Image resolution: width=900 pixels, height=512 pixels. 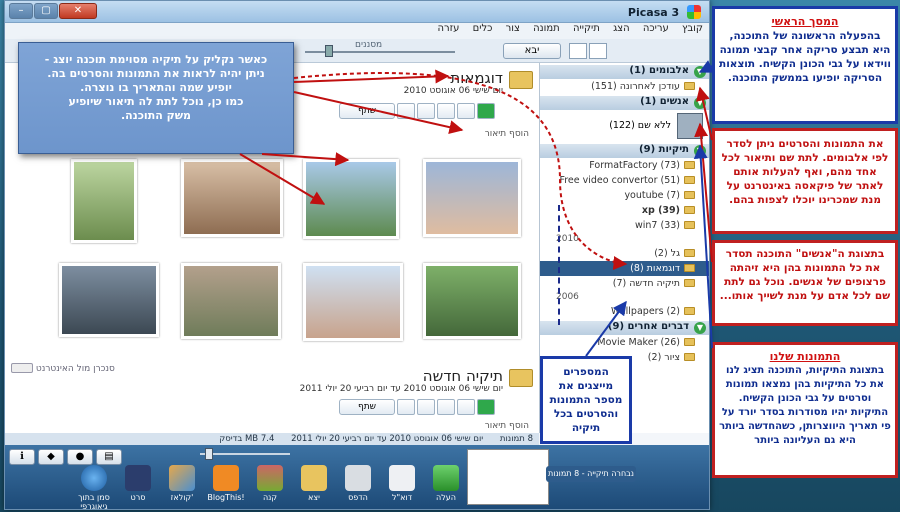 What do you see at coordinates (80, 457) in the screenshot?
I see `geotag-pin-icon: ●` at bounding box center [80, 457].